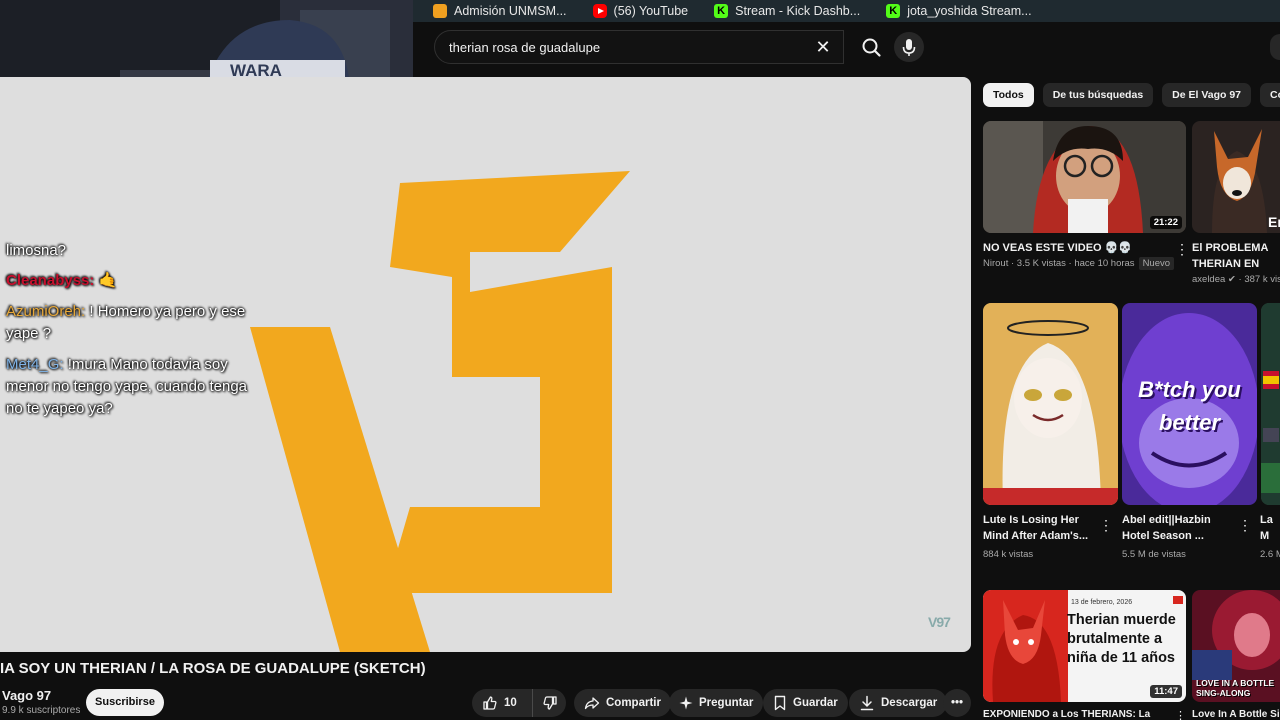 The width and height of the screenshot is (1280, 720). I want to click on chip-comedy: Comedia, so click(1270, 95).